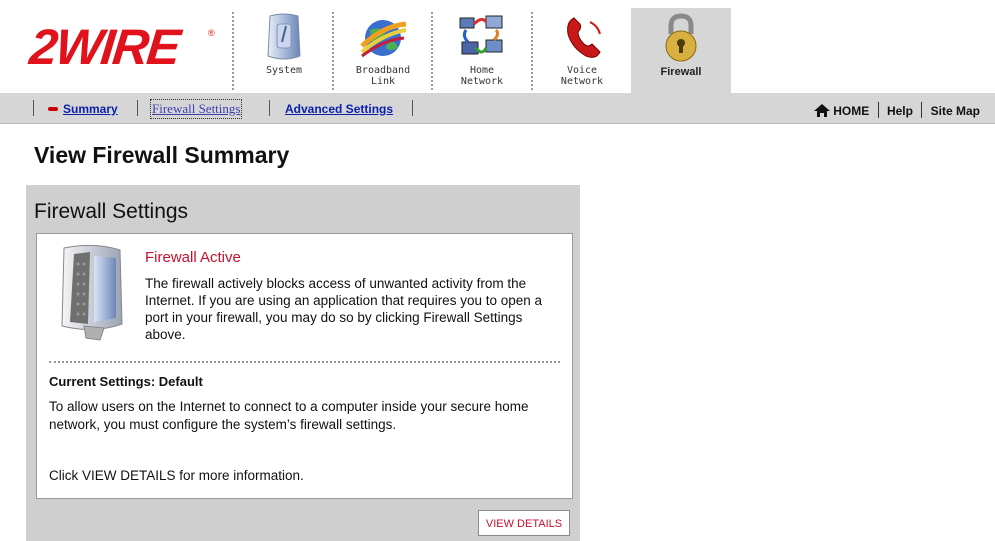  I want to click on current-settings-label: Current Settings: Default, so click(126, 381).